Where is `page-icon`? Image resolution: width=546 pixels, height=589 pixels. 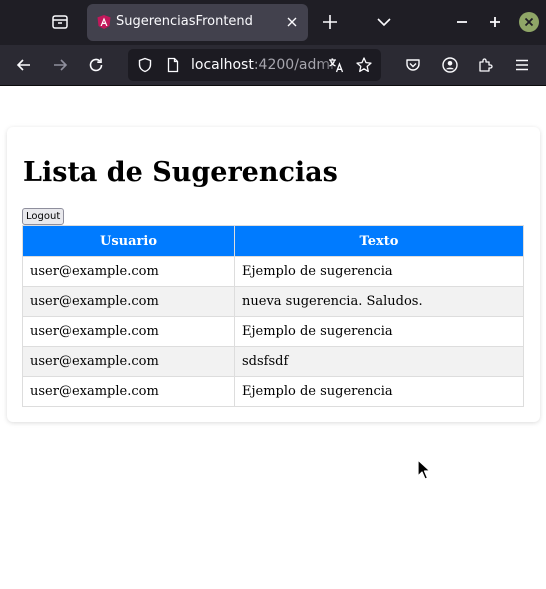
page-icon is located at coordinates (173, 65).